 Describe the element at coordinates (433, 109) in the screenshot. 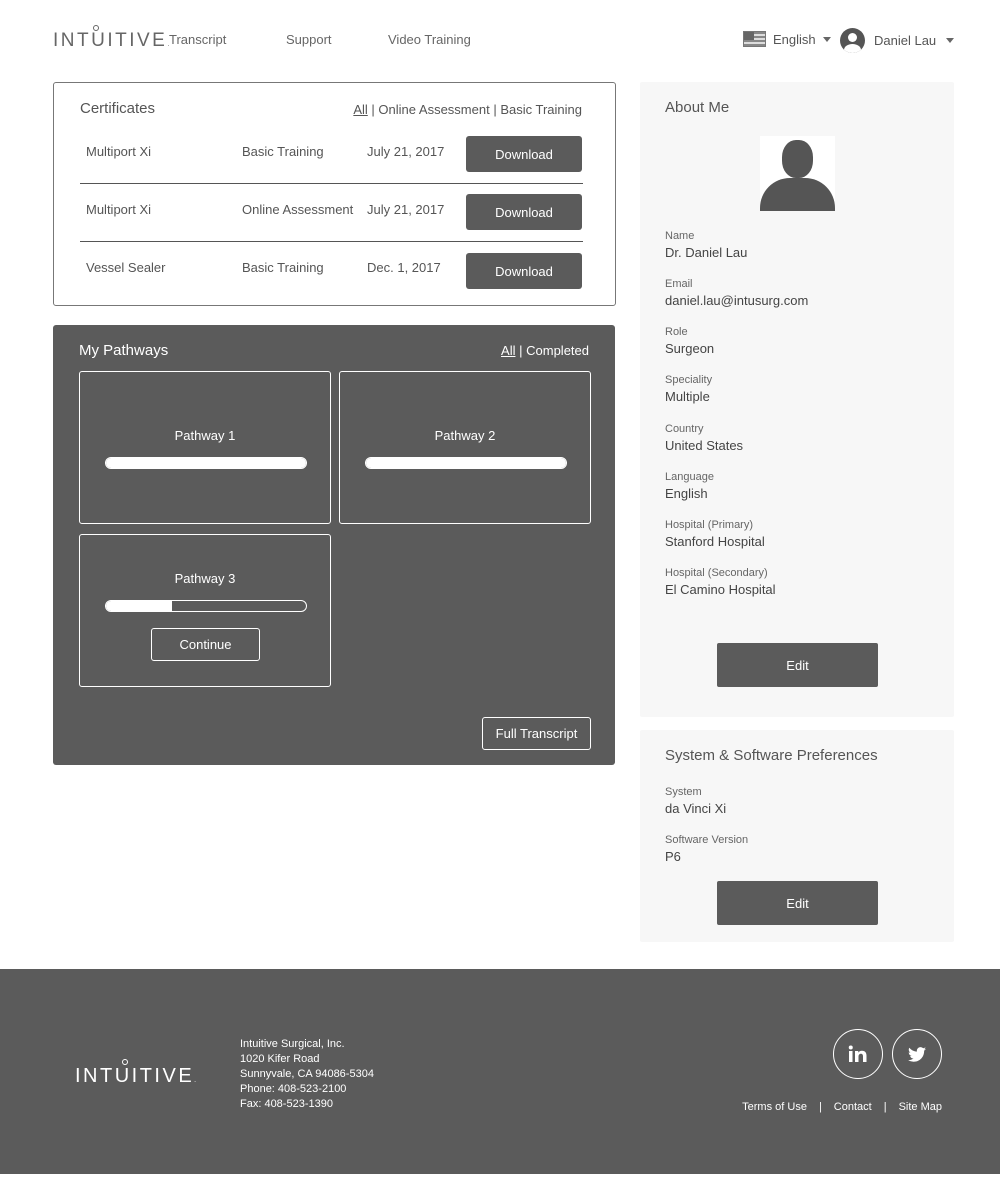

I see `filter-online-assessment: Online Assessment` at that location.